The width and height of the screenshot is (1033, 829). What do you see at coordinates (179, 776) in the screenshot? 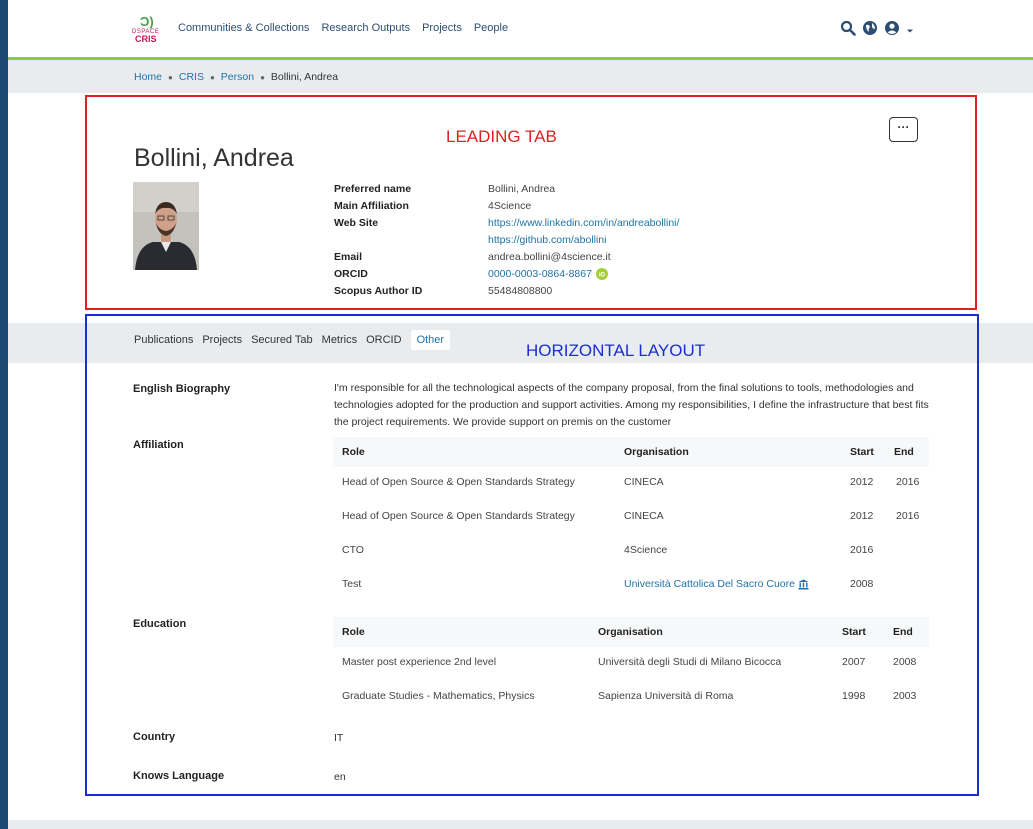
I see `field-label-knows-language: Knows Language` at bounding box center [179, 776].